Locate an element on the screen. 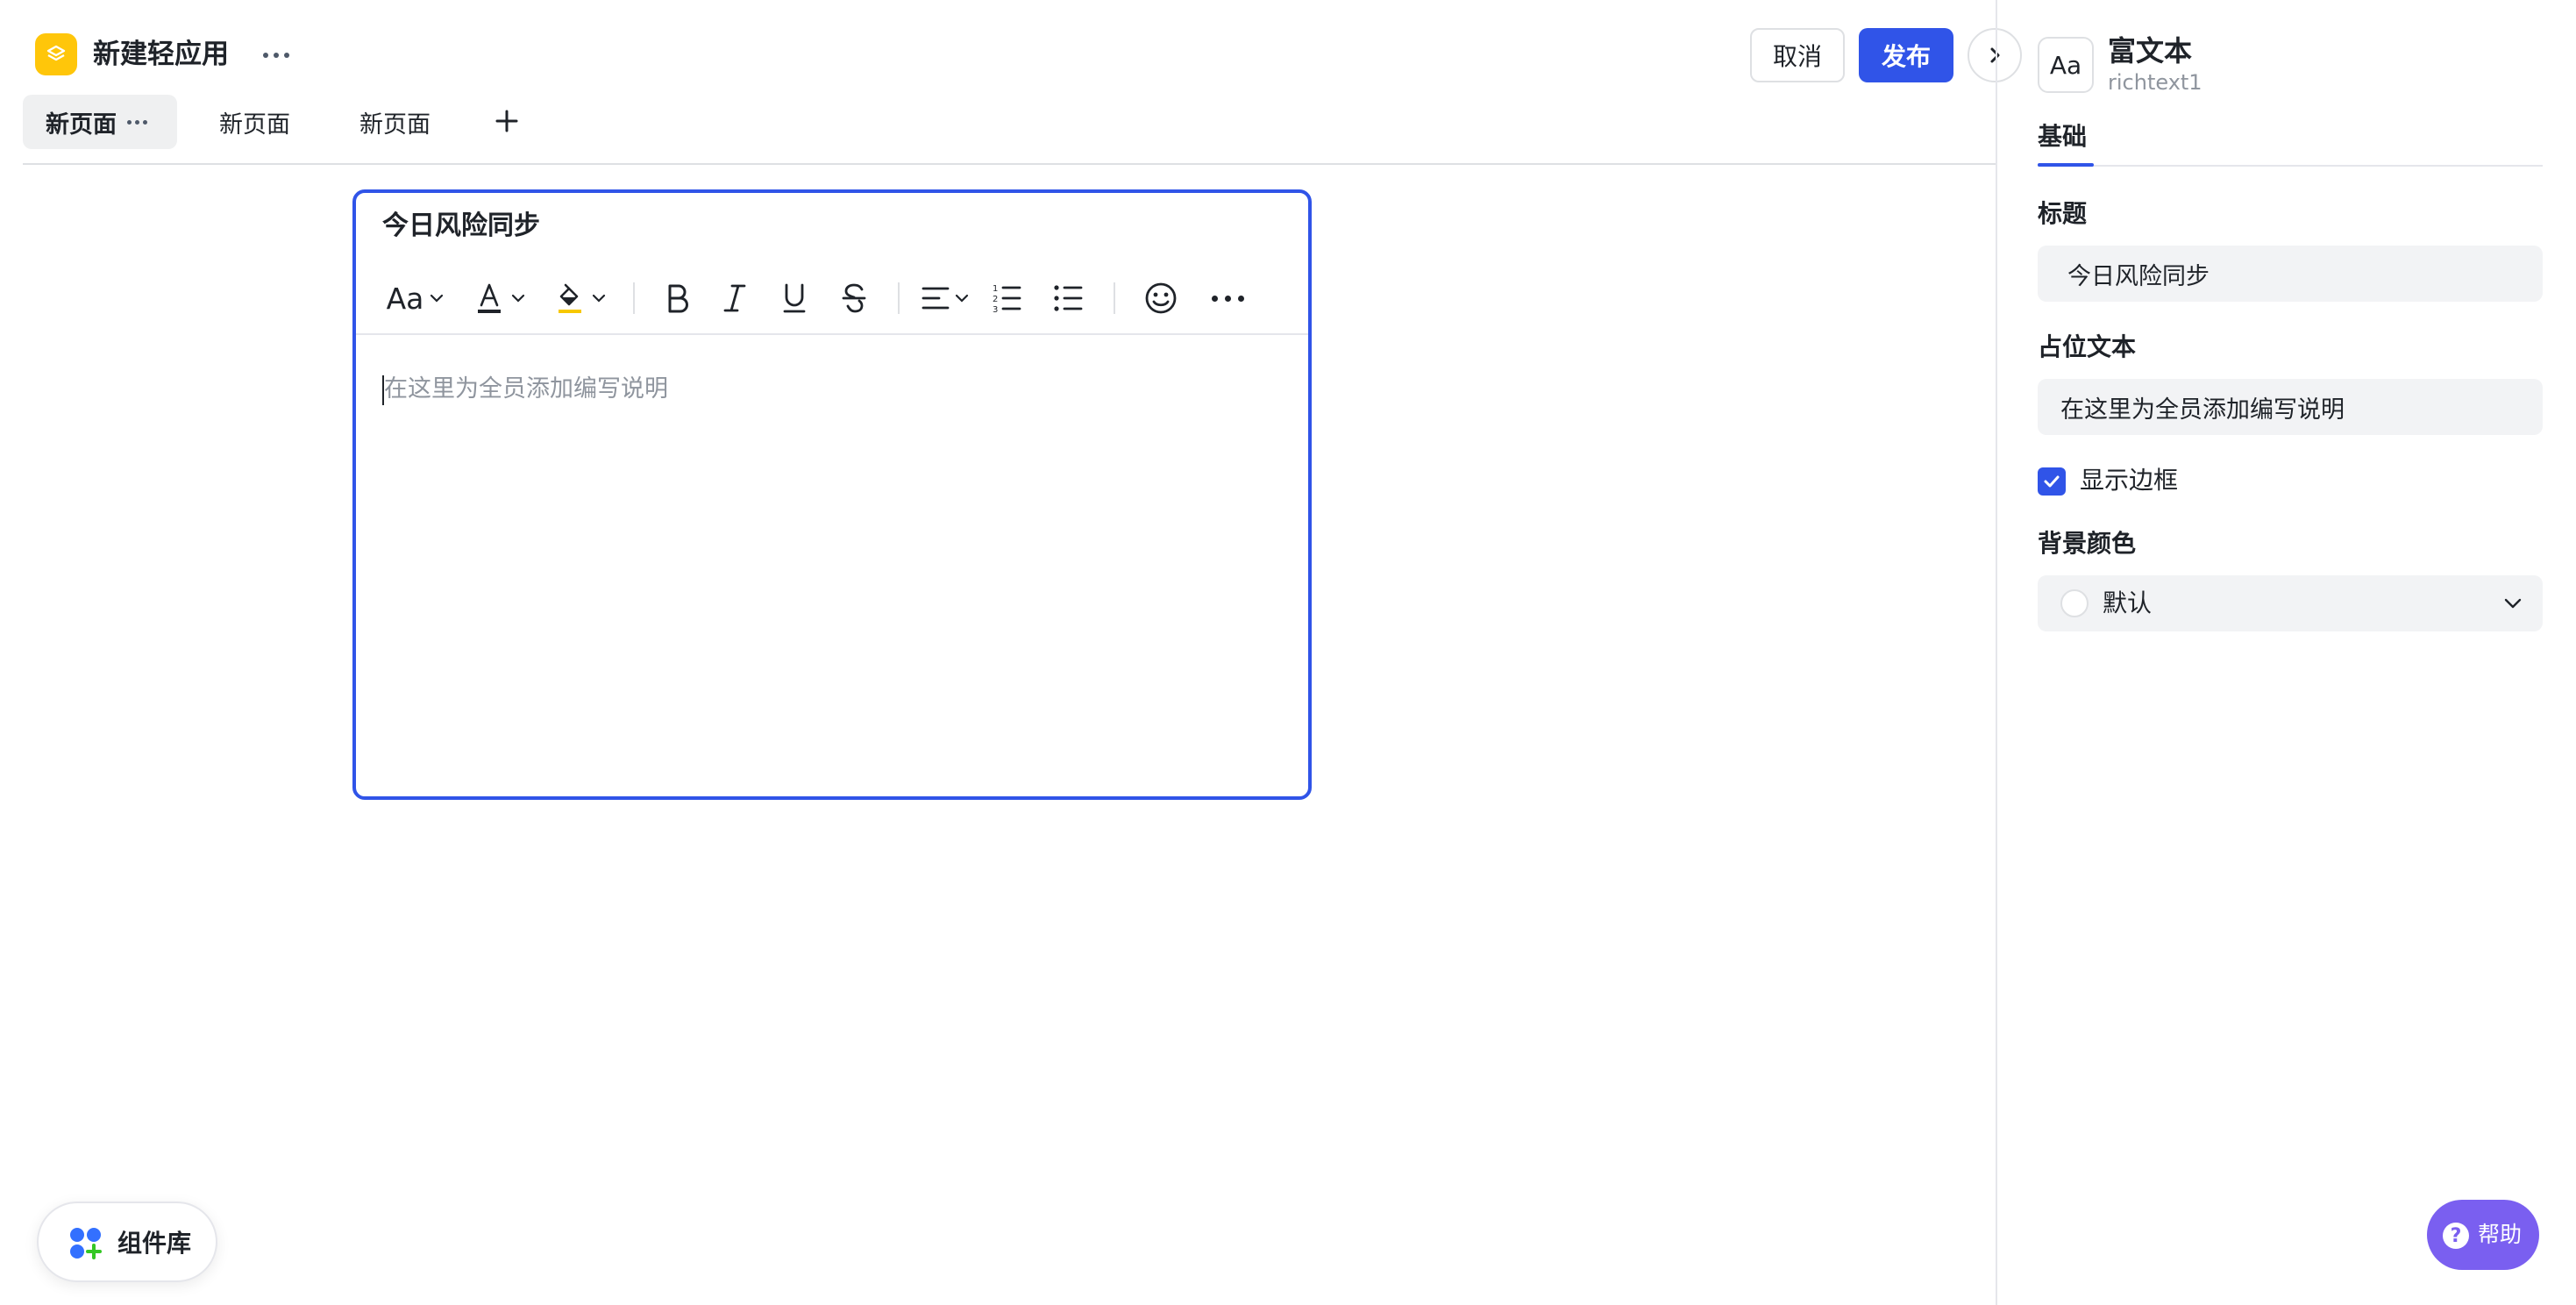 The width and height of the screenshot is (2576, 1305). bg-color-value: 默认 is located at coordinates (2128, 602).